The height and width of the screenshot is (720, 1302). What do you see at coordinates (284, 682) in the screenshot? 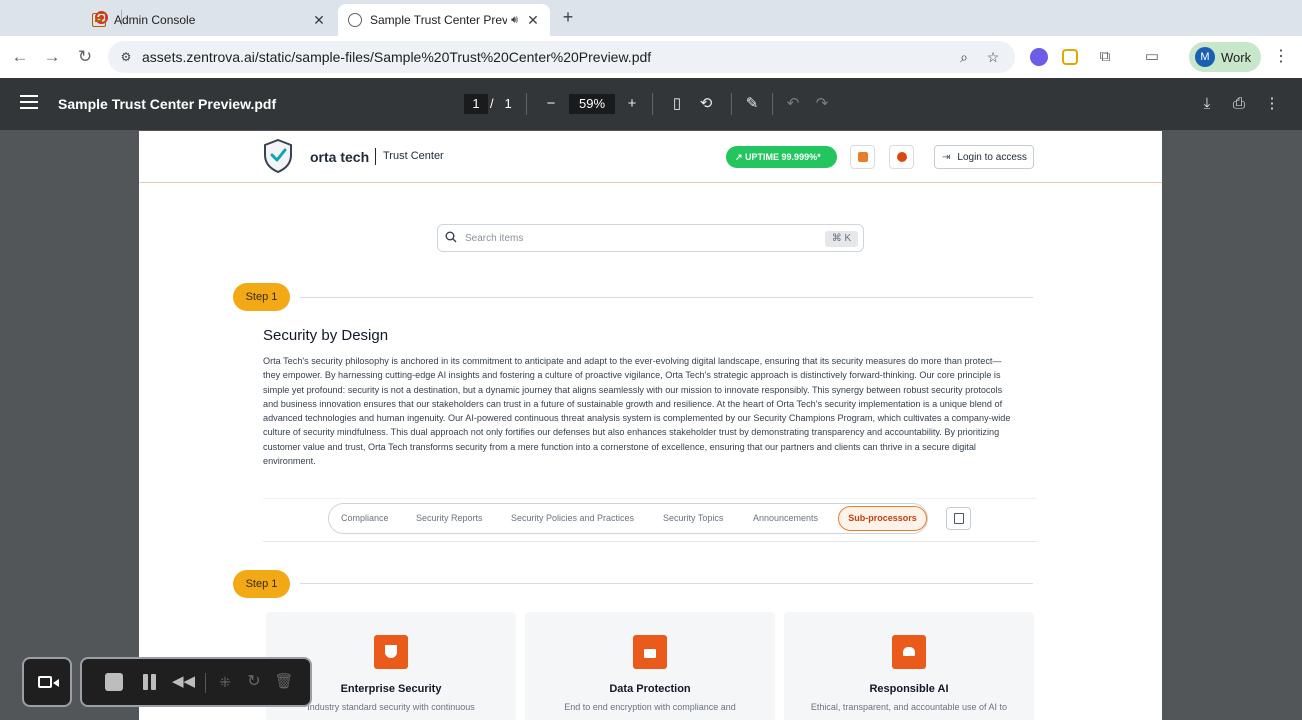
I see `trash-icon: 🗑︎` at bounding box center [284, 682].